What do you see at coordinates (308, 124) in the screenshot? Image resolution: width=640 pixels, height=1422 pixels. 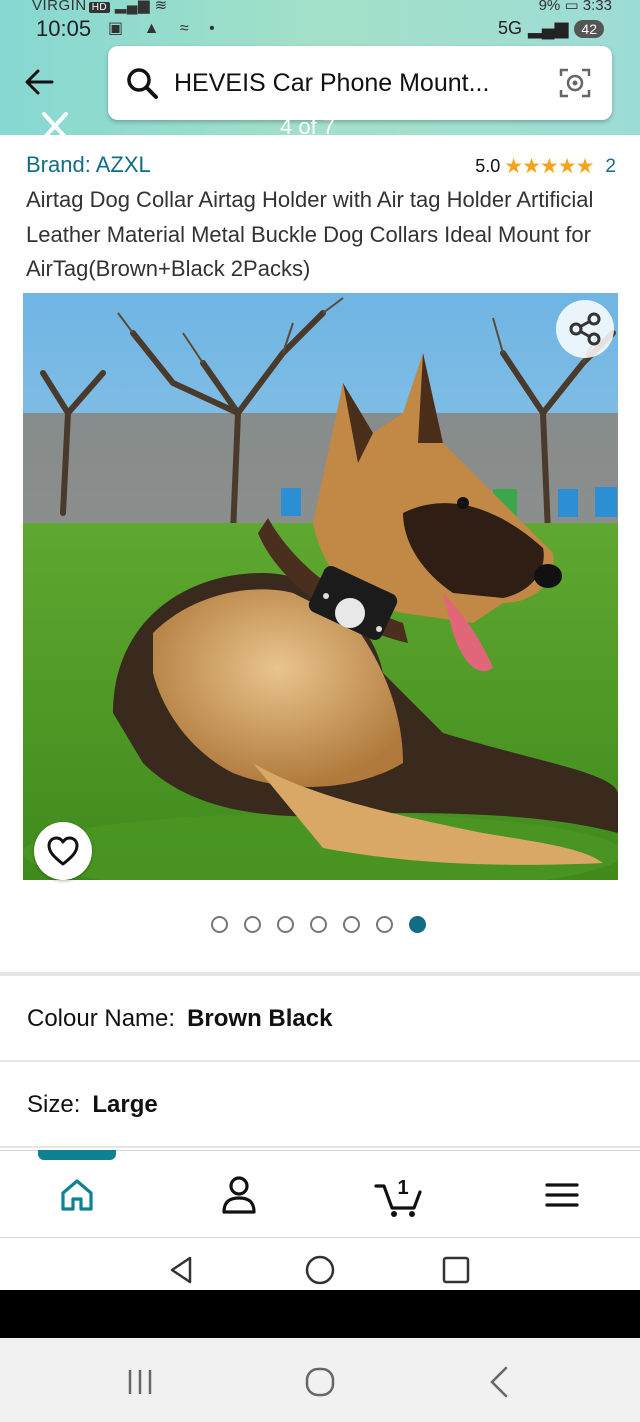 I see `image-counter: 4 of 7` at bounding box center [308, 124].